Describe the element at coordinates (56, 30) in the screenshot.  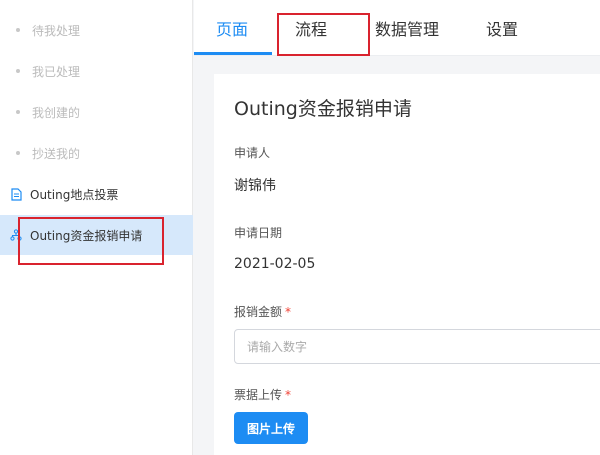
I see `sidebar-item-label: 待我处理` at that location.